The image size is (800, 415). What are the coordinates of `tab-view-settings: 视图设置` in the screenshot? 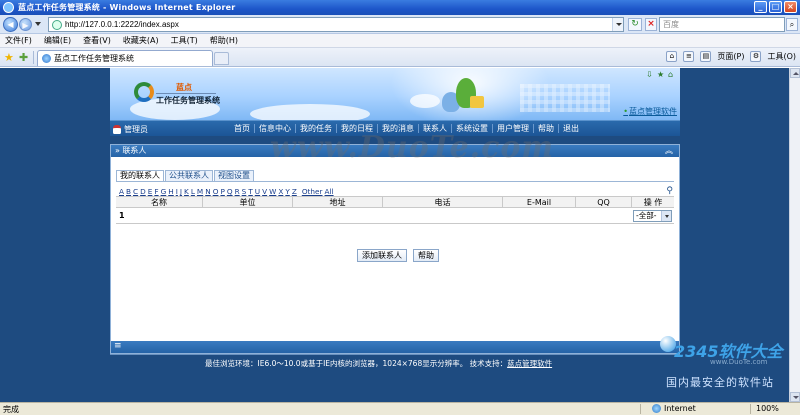 It's located at (234, 175).